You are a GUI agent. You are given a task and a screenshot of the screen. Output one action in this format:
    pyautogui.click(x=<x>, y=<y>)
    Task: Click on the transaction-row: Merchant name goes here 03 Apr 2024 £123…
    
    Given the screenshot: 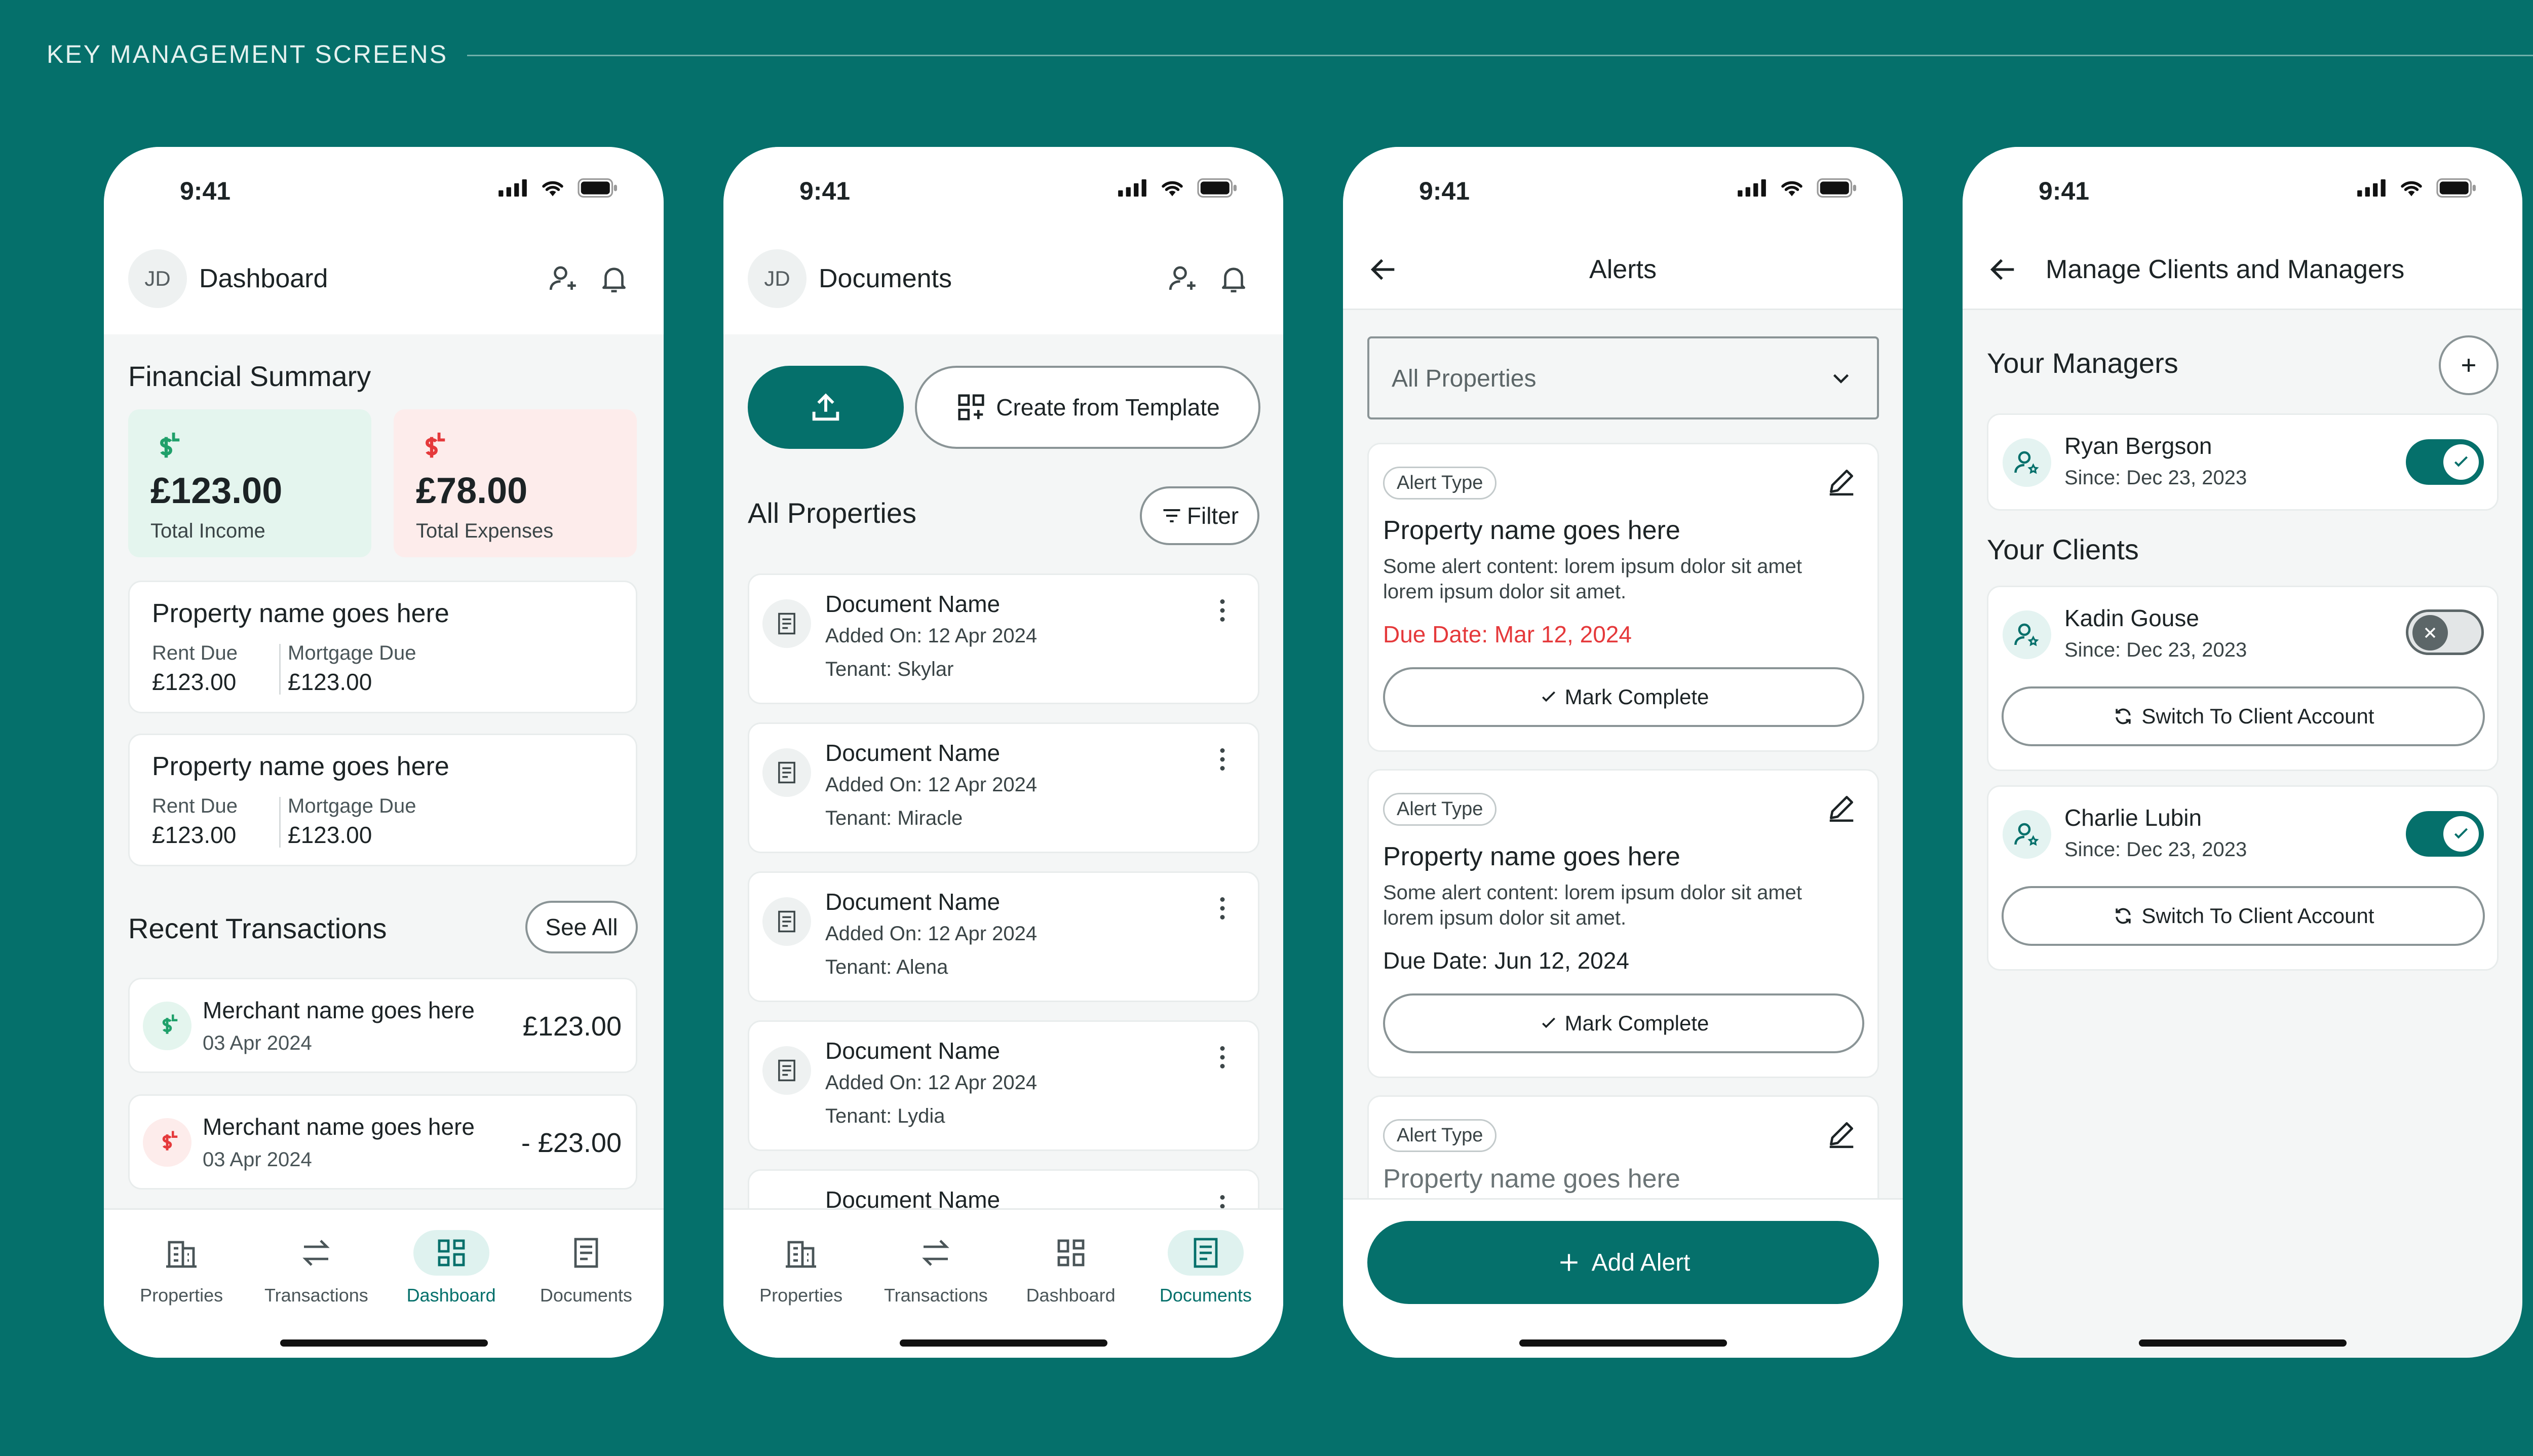 What is the action you would take?
    pyautogui.click(x=382, y=1025)
    